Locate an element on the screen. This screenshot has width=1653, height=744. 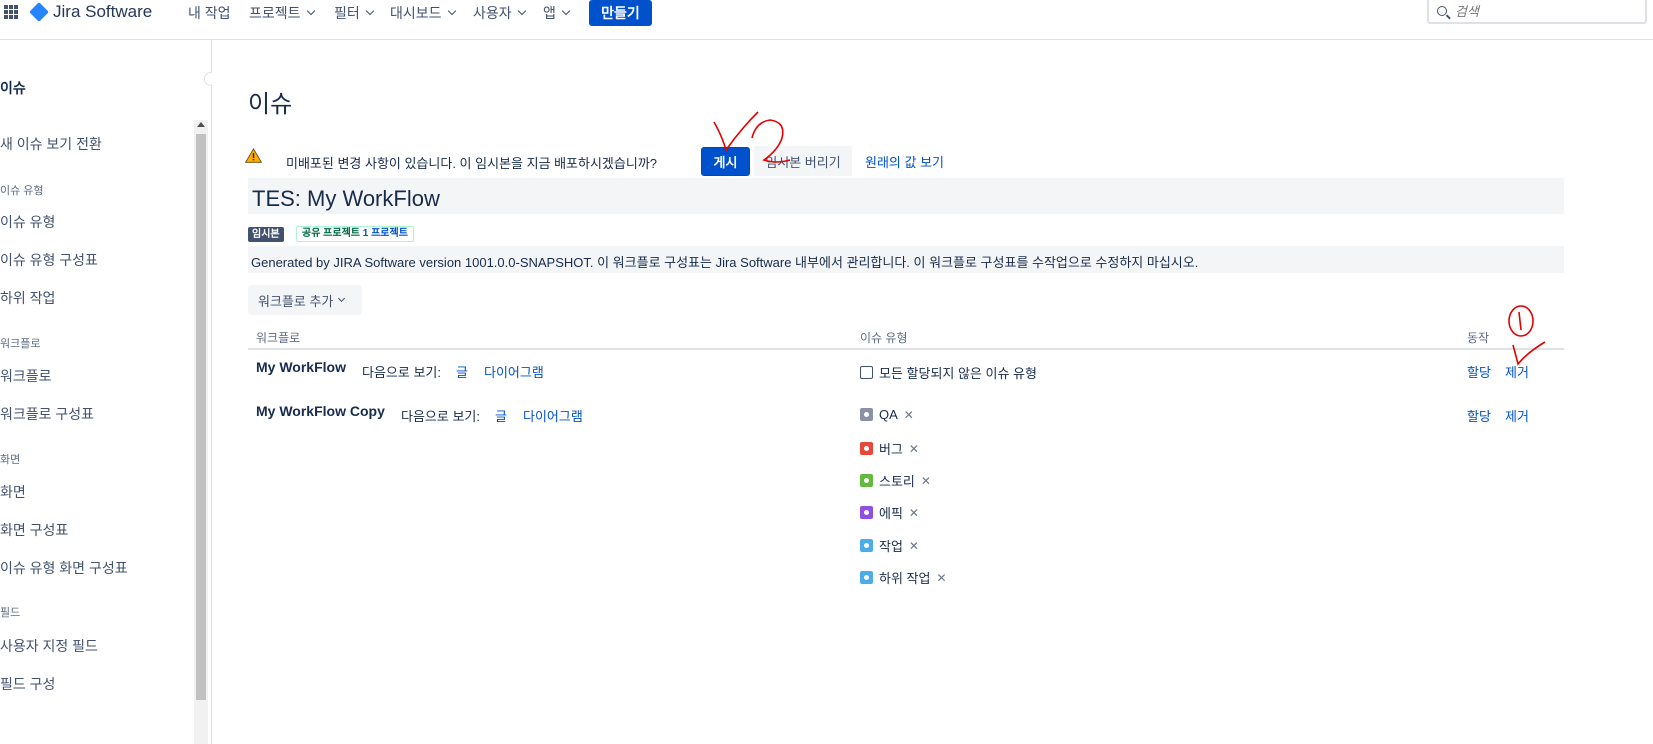
sidebar-item-issue-type-schemes: 이슈 유형 구성표 is located at coordinates (49, 260).